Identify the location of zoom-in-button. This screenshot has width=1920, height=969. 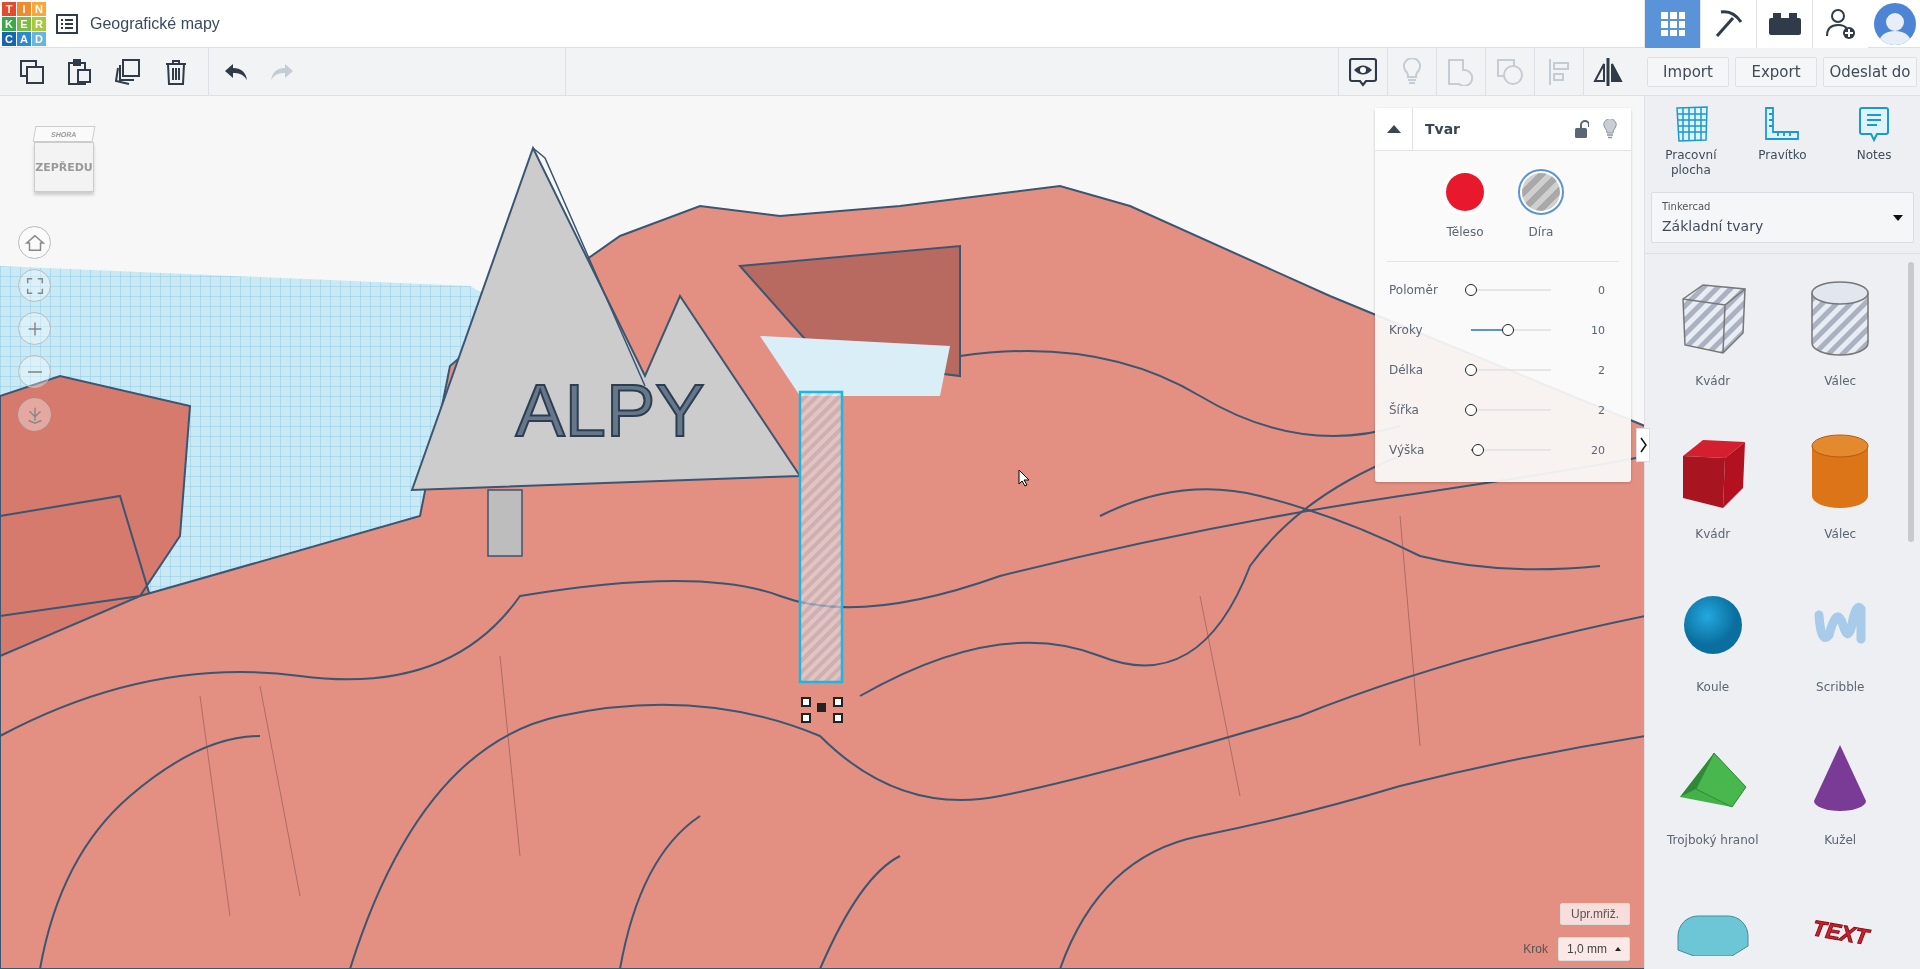
(34, 328).